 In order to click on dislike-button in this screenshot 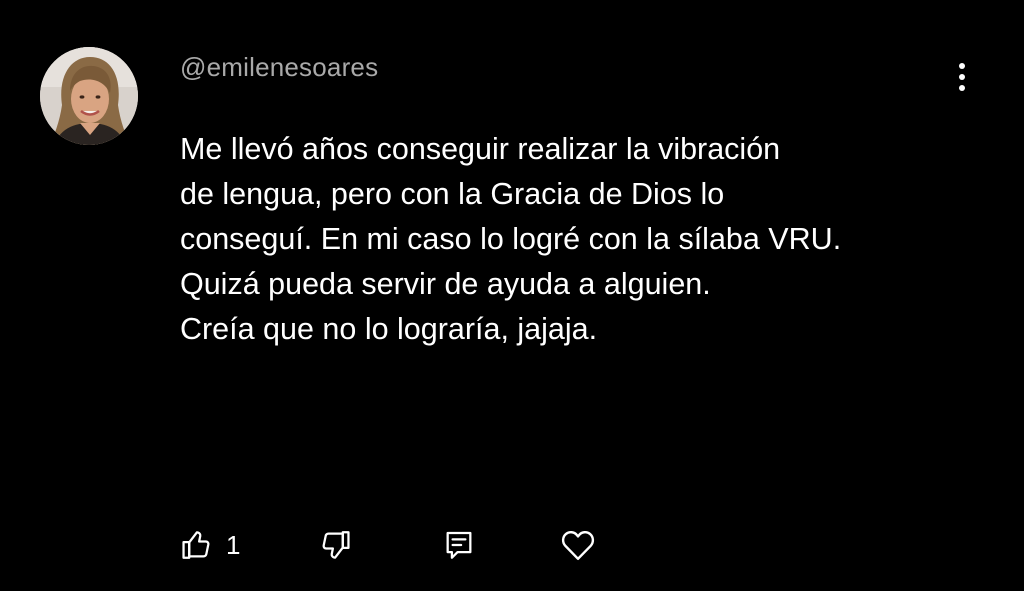, I will do `click(335, 545)`.